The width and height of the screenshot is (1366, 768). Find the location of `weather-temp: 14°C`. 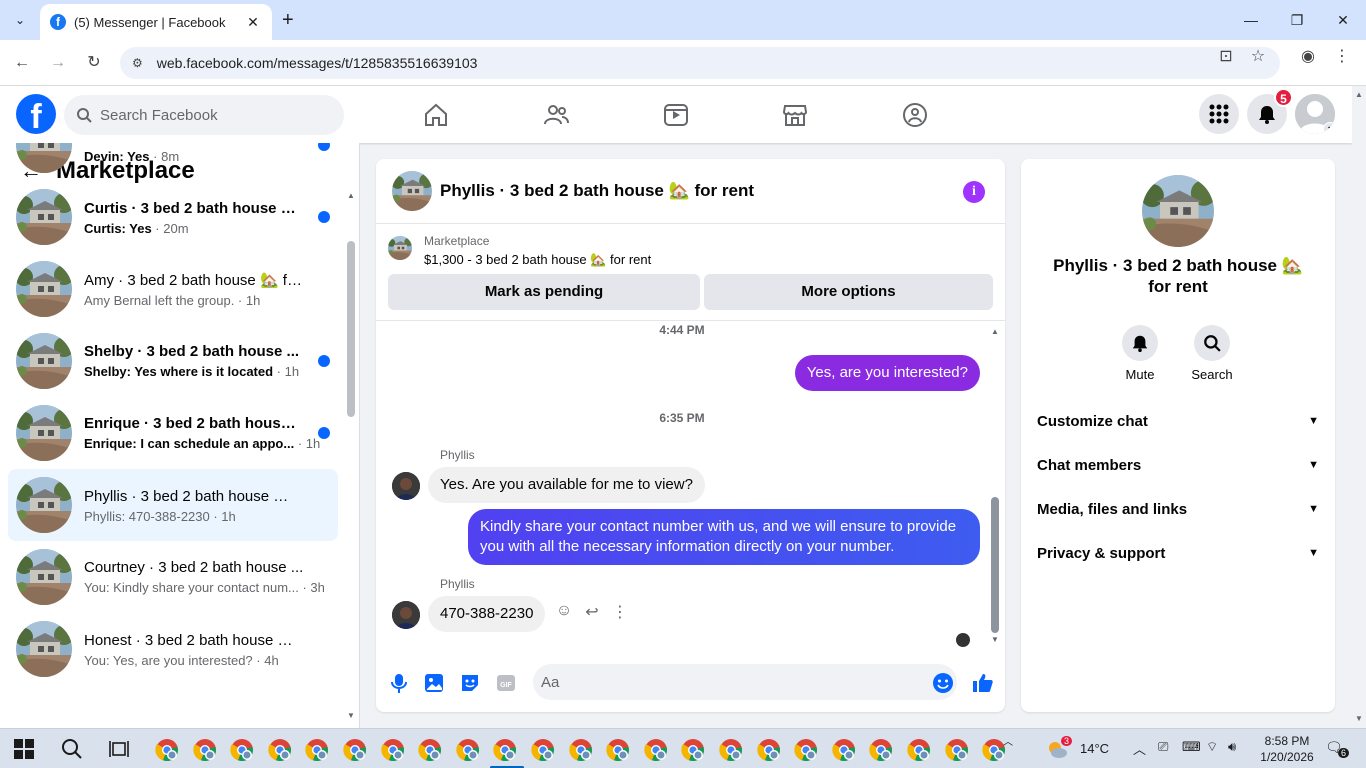

weather-temp: 14°C is located at coordinates (1094, 748).